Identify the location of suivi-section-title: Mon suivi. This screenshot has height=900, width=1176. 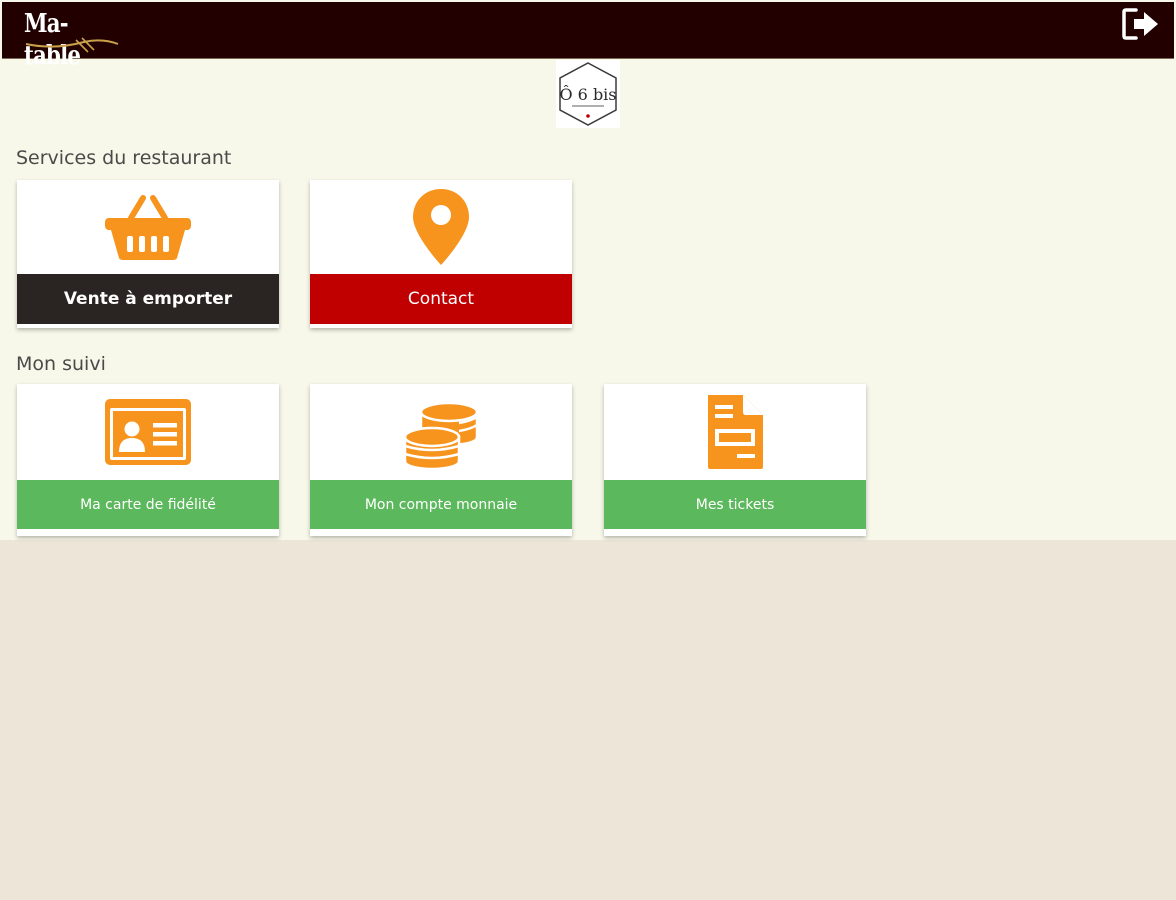
(61, 364).